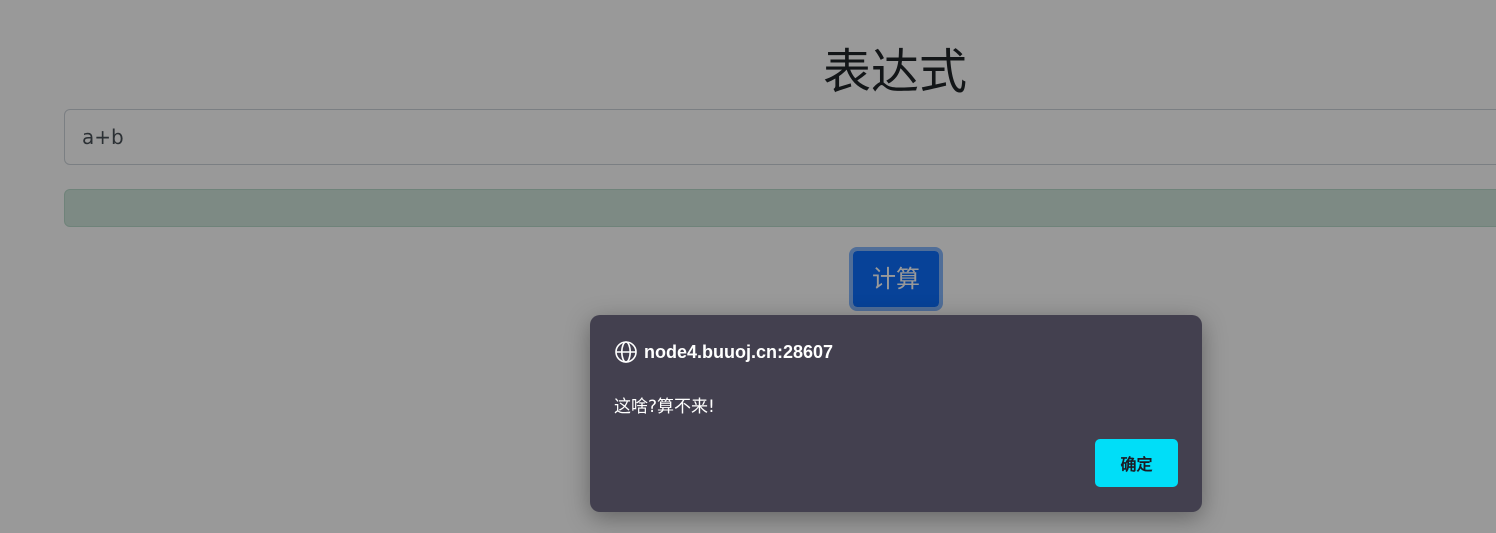  I want to click on globe-icon, so click(626, 352).